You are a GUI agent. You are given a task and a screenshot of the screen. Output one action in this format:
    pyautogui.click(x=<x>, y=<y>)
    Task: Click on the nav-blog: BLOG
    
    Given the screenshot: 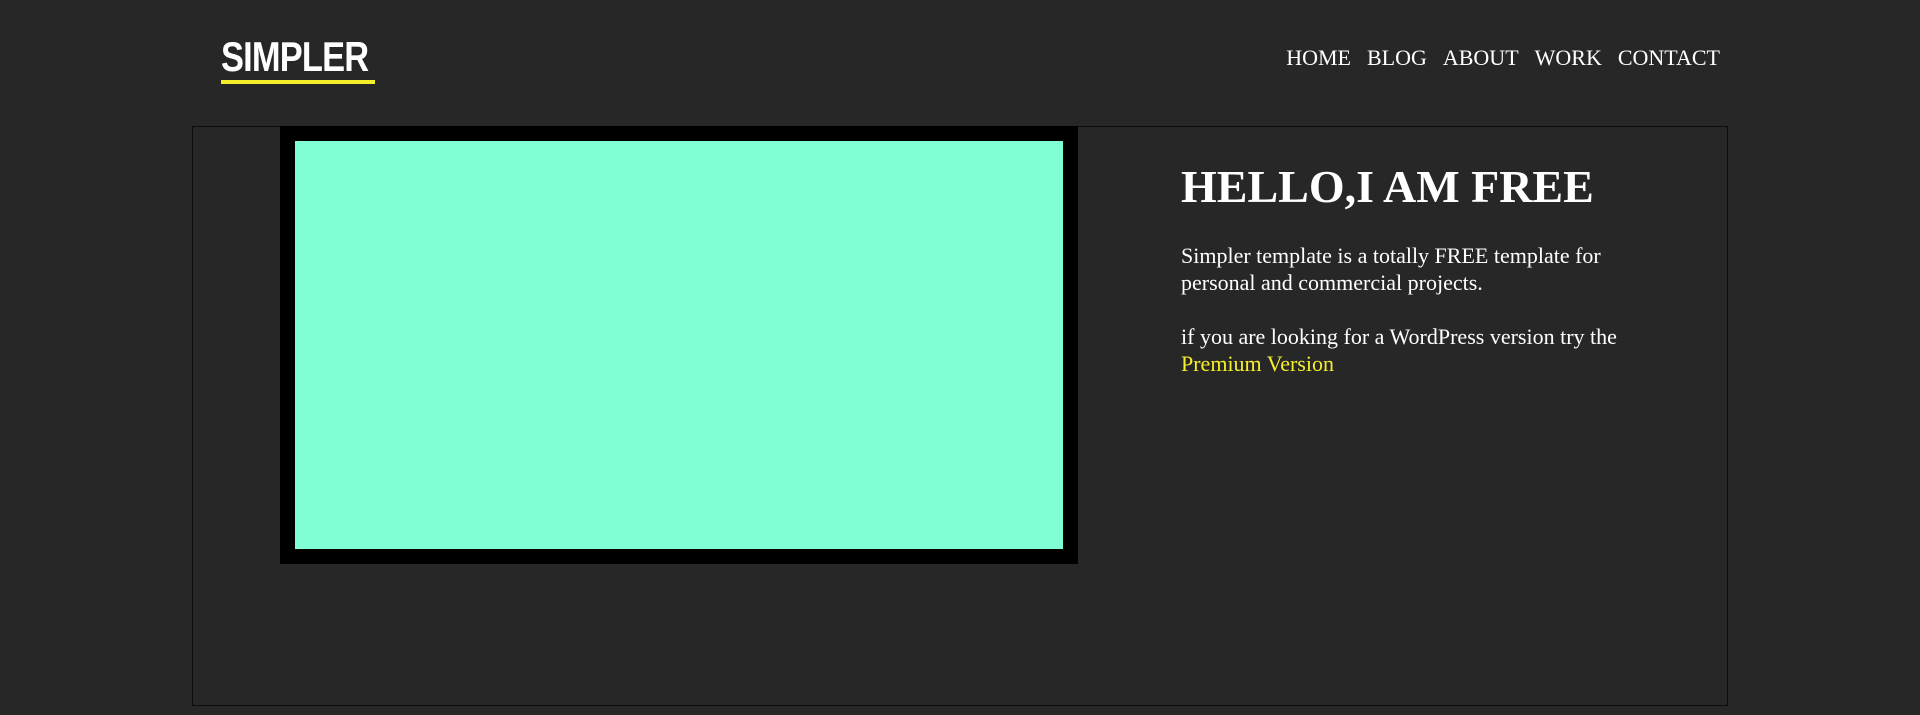 What is the action you would take?
    pyautogui.click(x=1397, y=58)
    